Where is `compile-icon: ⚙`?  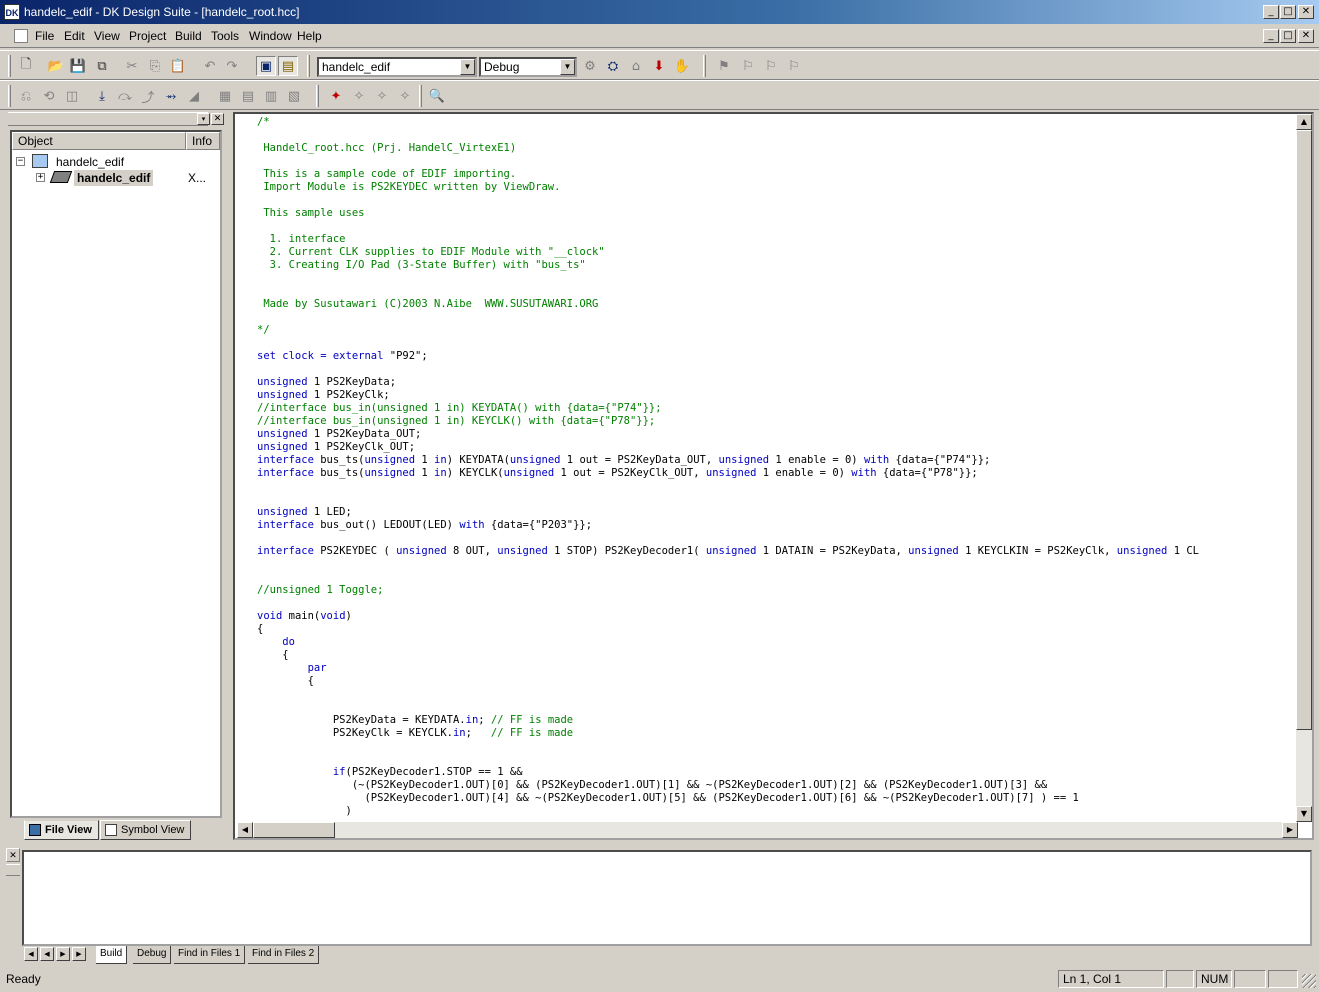 compile-icon: ⚙ is located at coordinates (590, 66).